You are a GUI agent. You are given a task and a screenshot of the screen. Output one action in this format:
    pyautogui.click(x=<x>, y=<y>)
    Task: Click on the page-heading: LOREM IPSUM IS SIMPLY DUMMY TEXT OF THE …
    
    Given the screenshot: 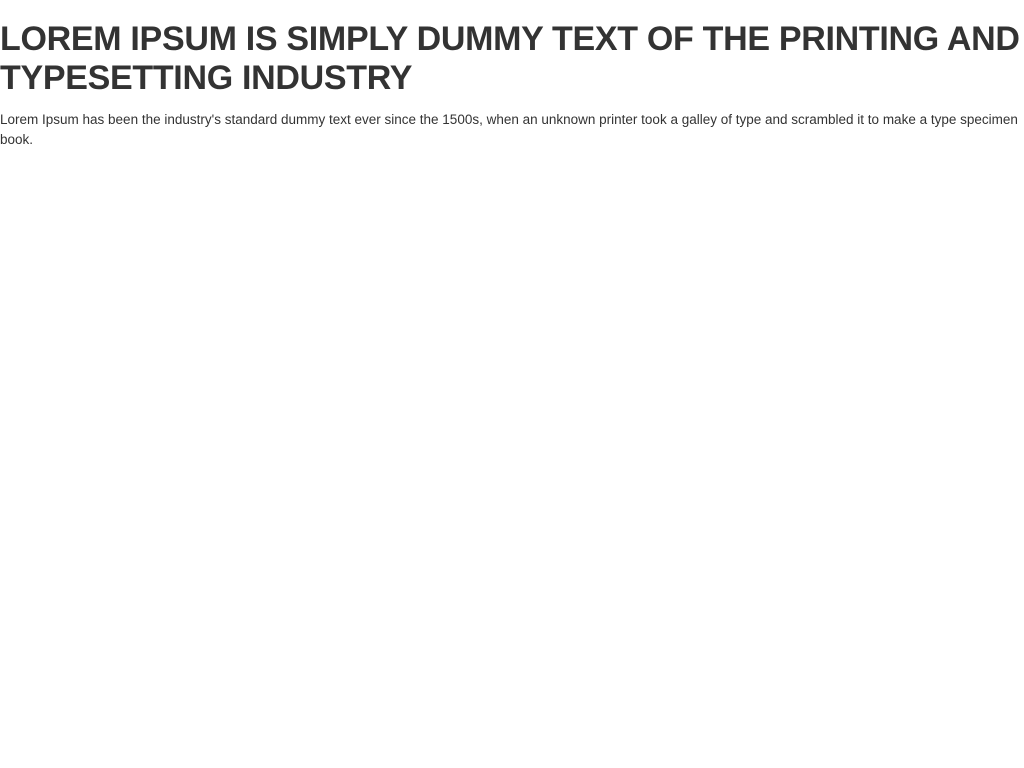 What is the action you would take?
    pyautogui.click(x=510, y=58)
    